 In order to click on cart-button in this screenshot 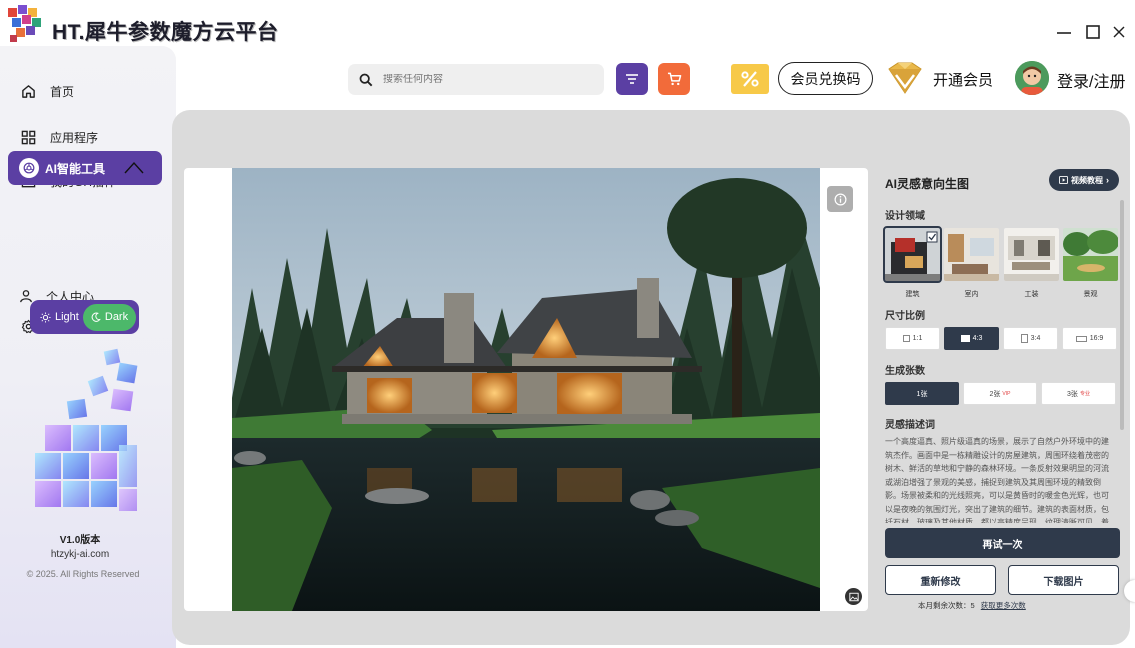, I will do `click(674, 79)`.